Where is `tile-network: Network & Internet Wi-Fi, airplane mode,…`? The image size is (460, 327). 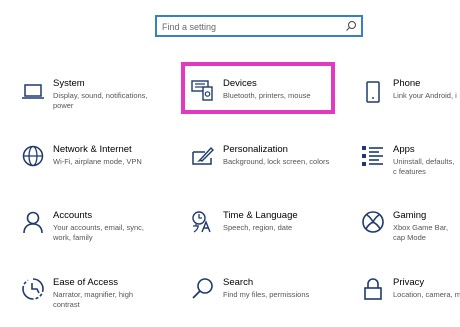
tile-network: Network & Internet Wi-Fi, airplane mode,… is located at coordinates (91, 166).